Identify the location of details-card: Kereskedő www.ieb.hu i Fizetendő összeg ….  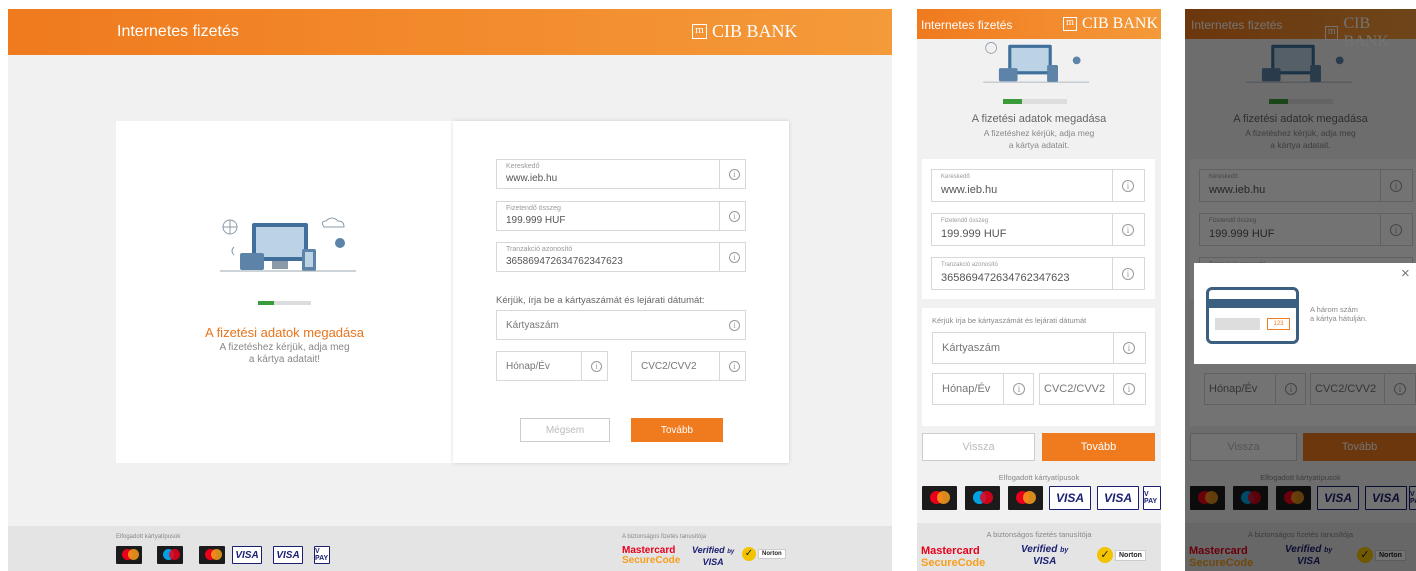
(1038, 229).